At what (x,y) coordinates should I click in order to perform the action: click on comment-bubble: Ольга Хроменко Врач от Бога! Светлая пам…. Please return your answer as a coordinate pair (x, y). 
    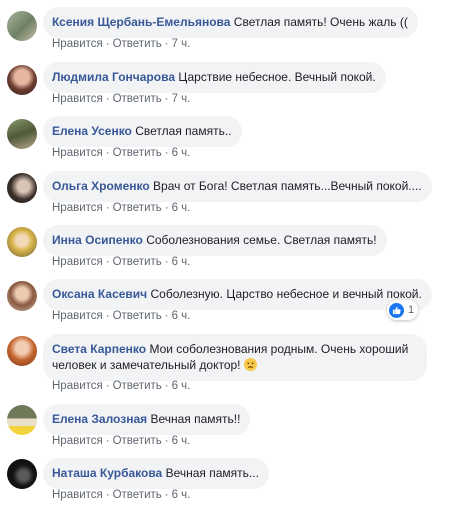
    Looking at the image, I should click on (237, 186).